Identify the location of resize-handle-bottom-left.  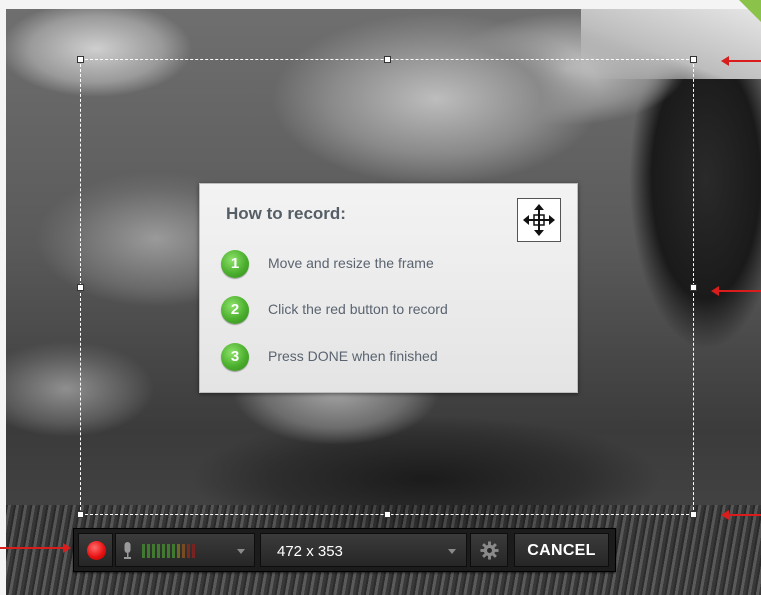
(80, 514).